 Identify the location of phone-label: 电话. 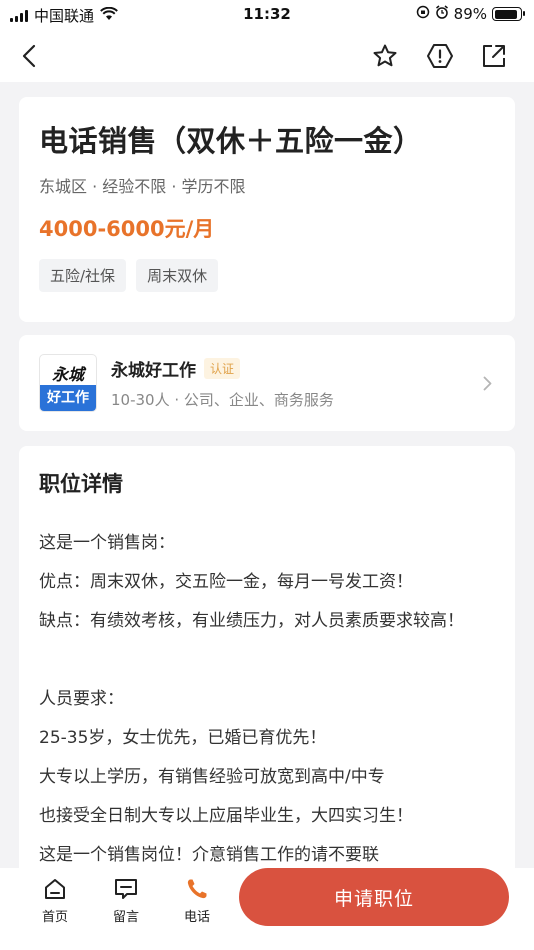
(196, 917).